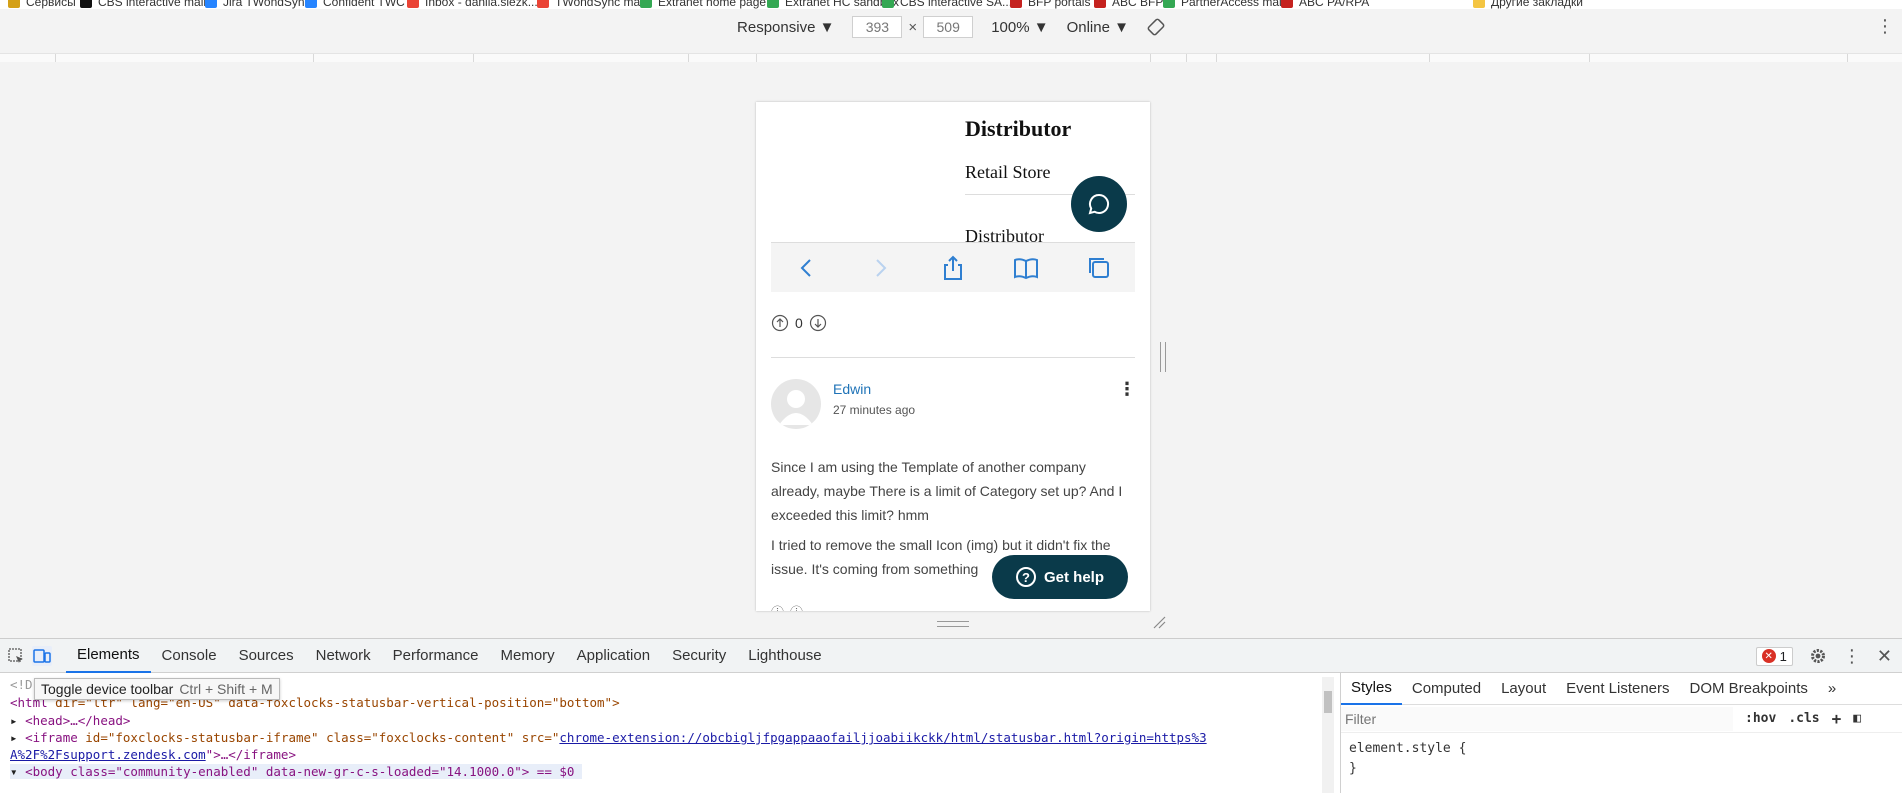 The height and width of the screenshot is (793, 1902). Describe the element at coordinates (877, 27) in the screenshot. I see `width-input: 393` at that location.